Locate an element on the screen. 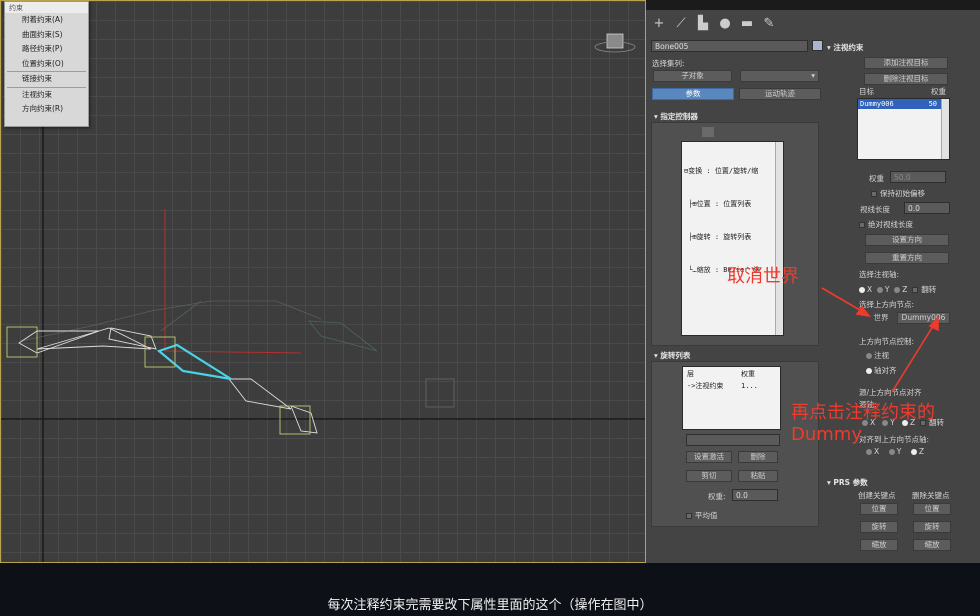  arrowhead is located at coordinates (863, 311).